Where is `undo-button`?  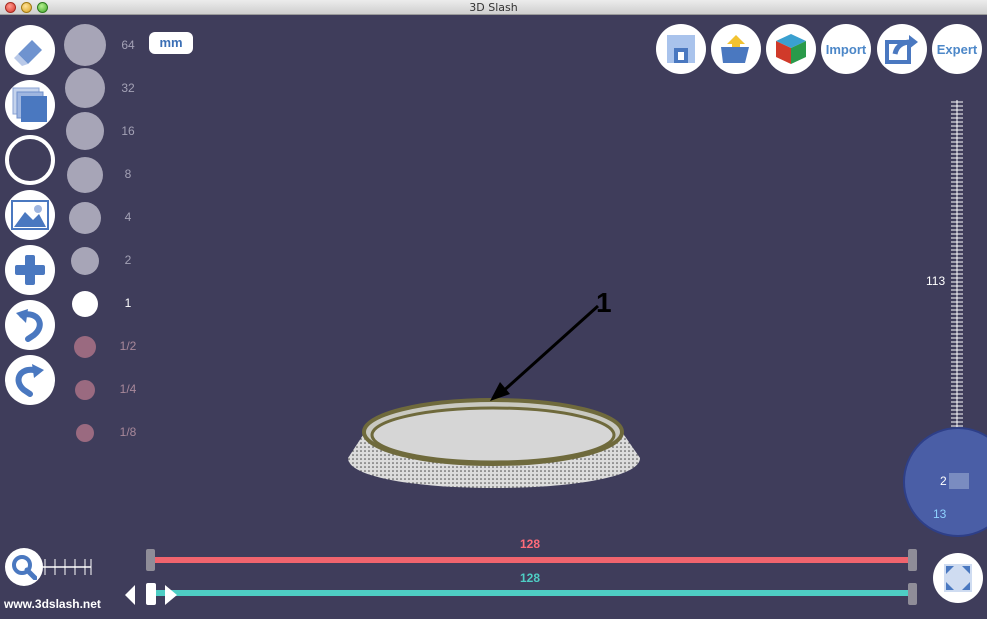
undo-button is located at coordinates (30, 325).